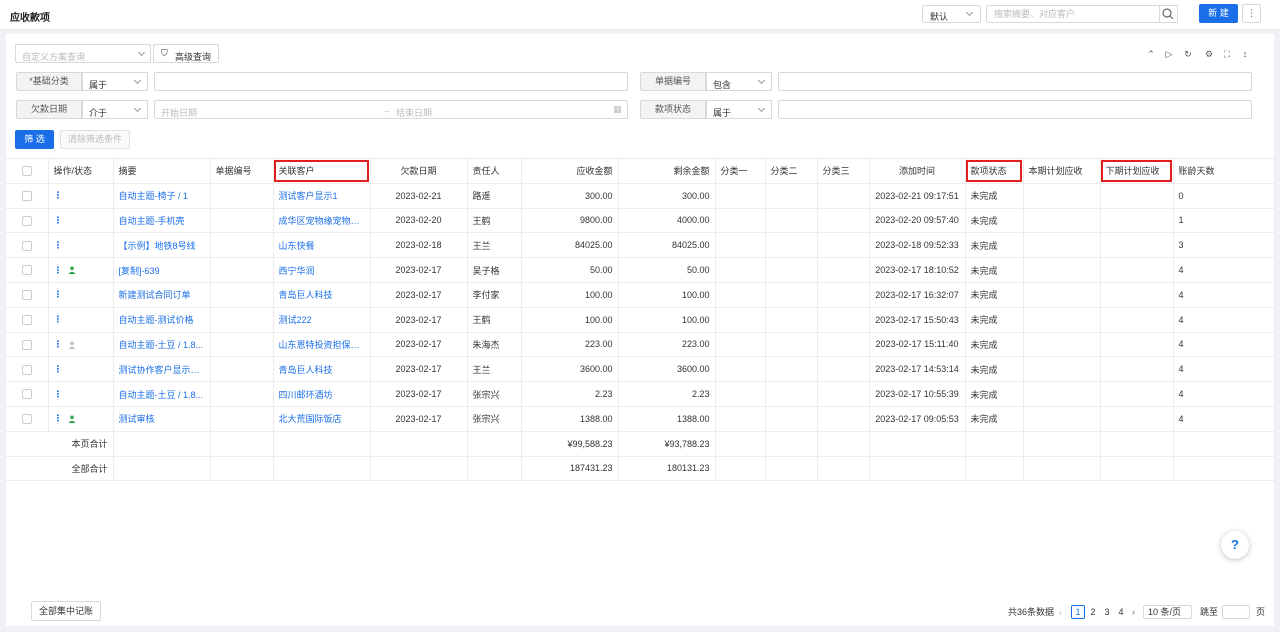  What do you see at coordinates (1251, 13) in the screenshot?
I see `more-options-button: ⋮` at bounding box center [1251, 13].